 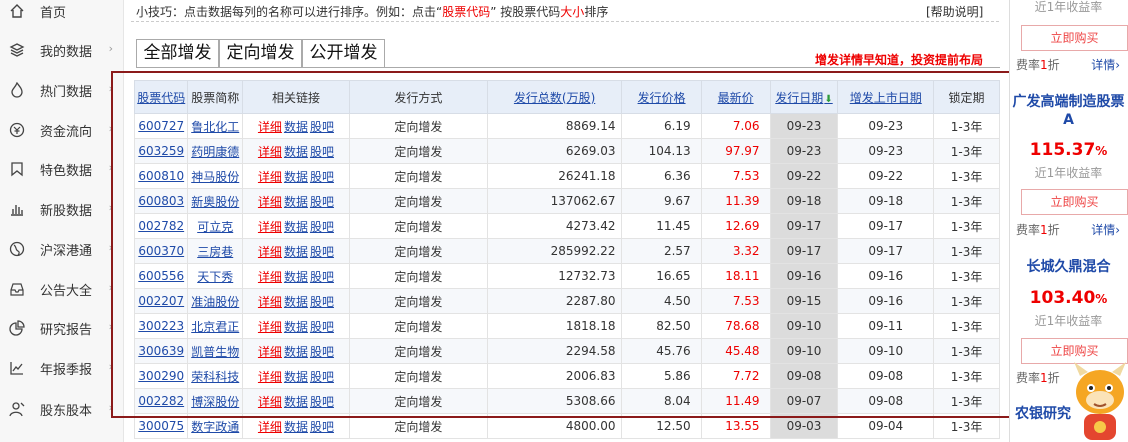 I want to click on tip-highlight-code: 股票代码, so click(x=466, y=12).